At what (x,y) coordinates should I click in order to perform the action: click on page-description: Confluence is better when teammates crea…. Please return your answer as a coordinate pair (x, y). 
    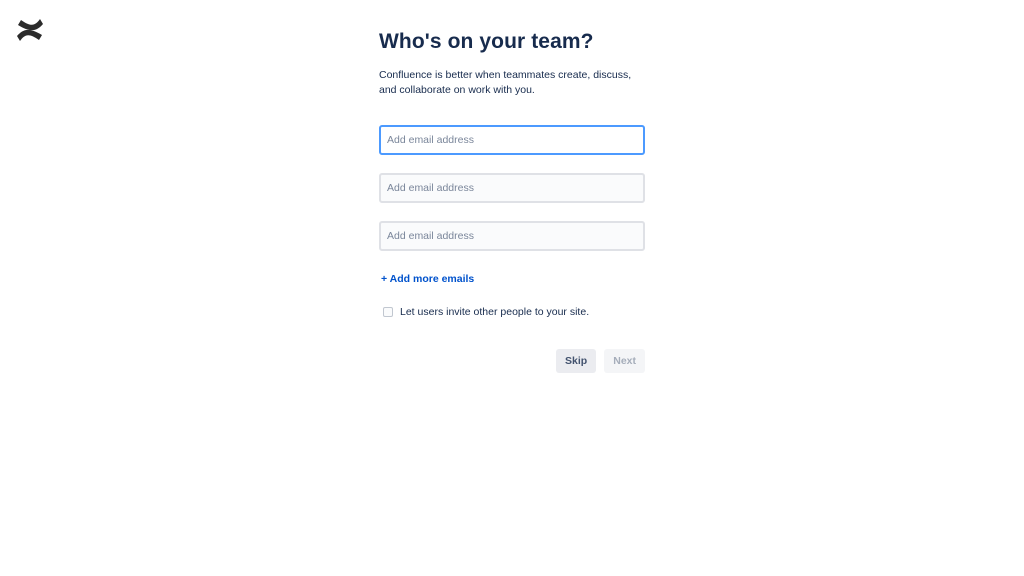
    Looking at the image, I should click on (512, 83).